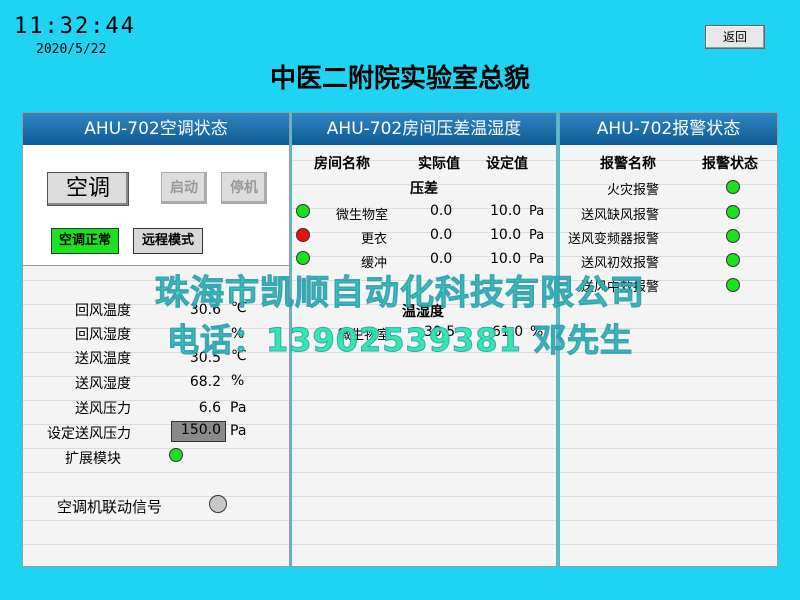 This screenshot has height=600, width=800. I want to click on col-setpoint: 设定值, so click(507, 164).